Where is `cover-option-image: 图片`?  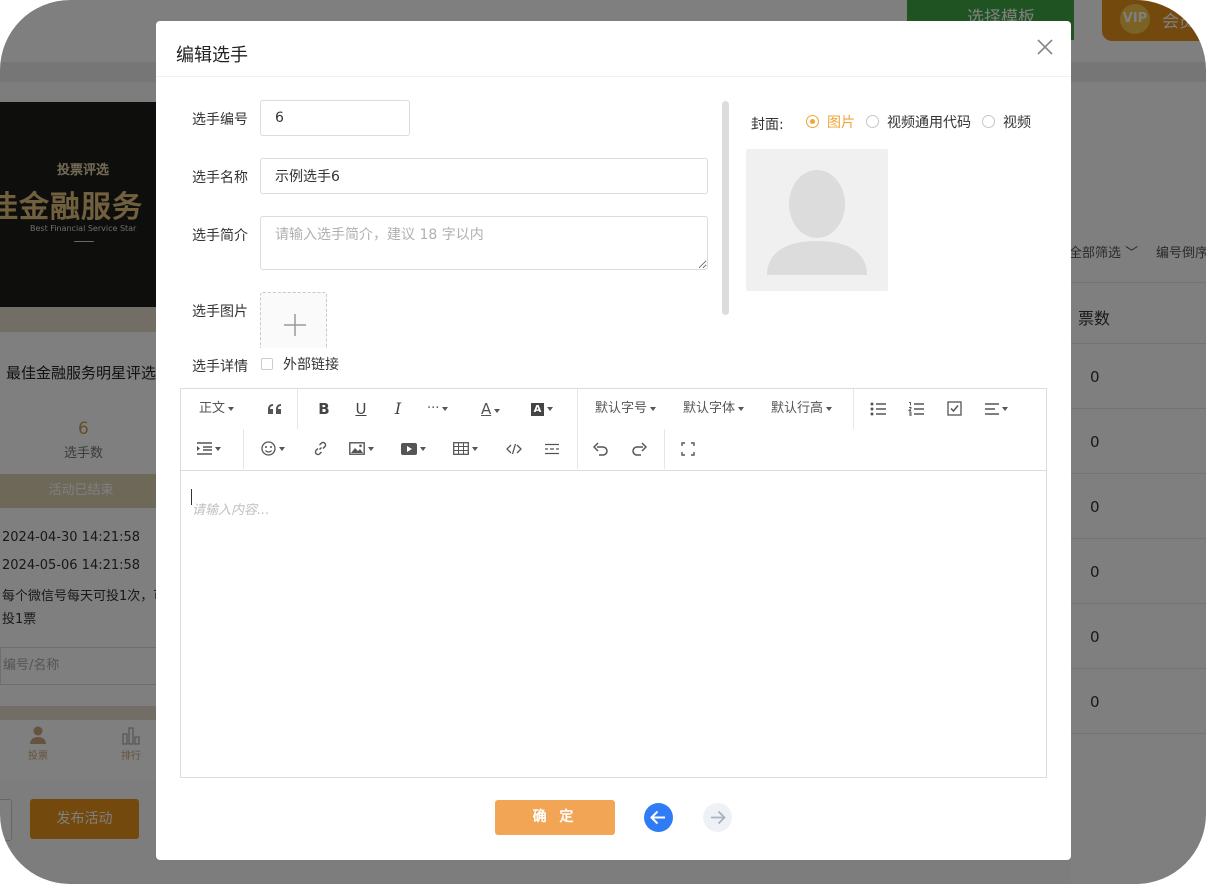
cover-option-image: 图片 is located at coordinates (841, 122).